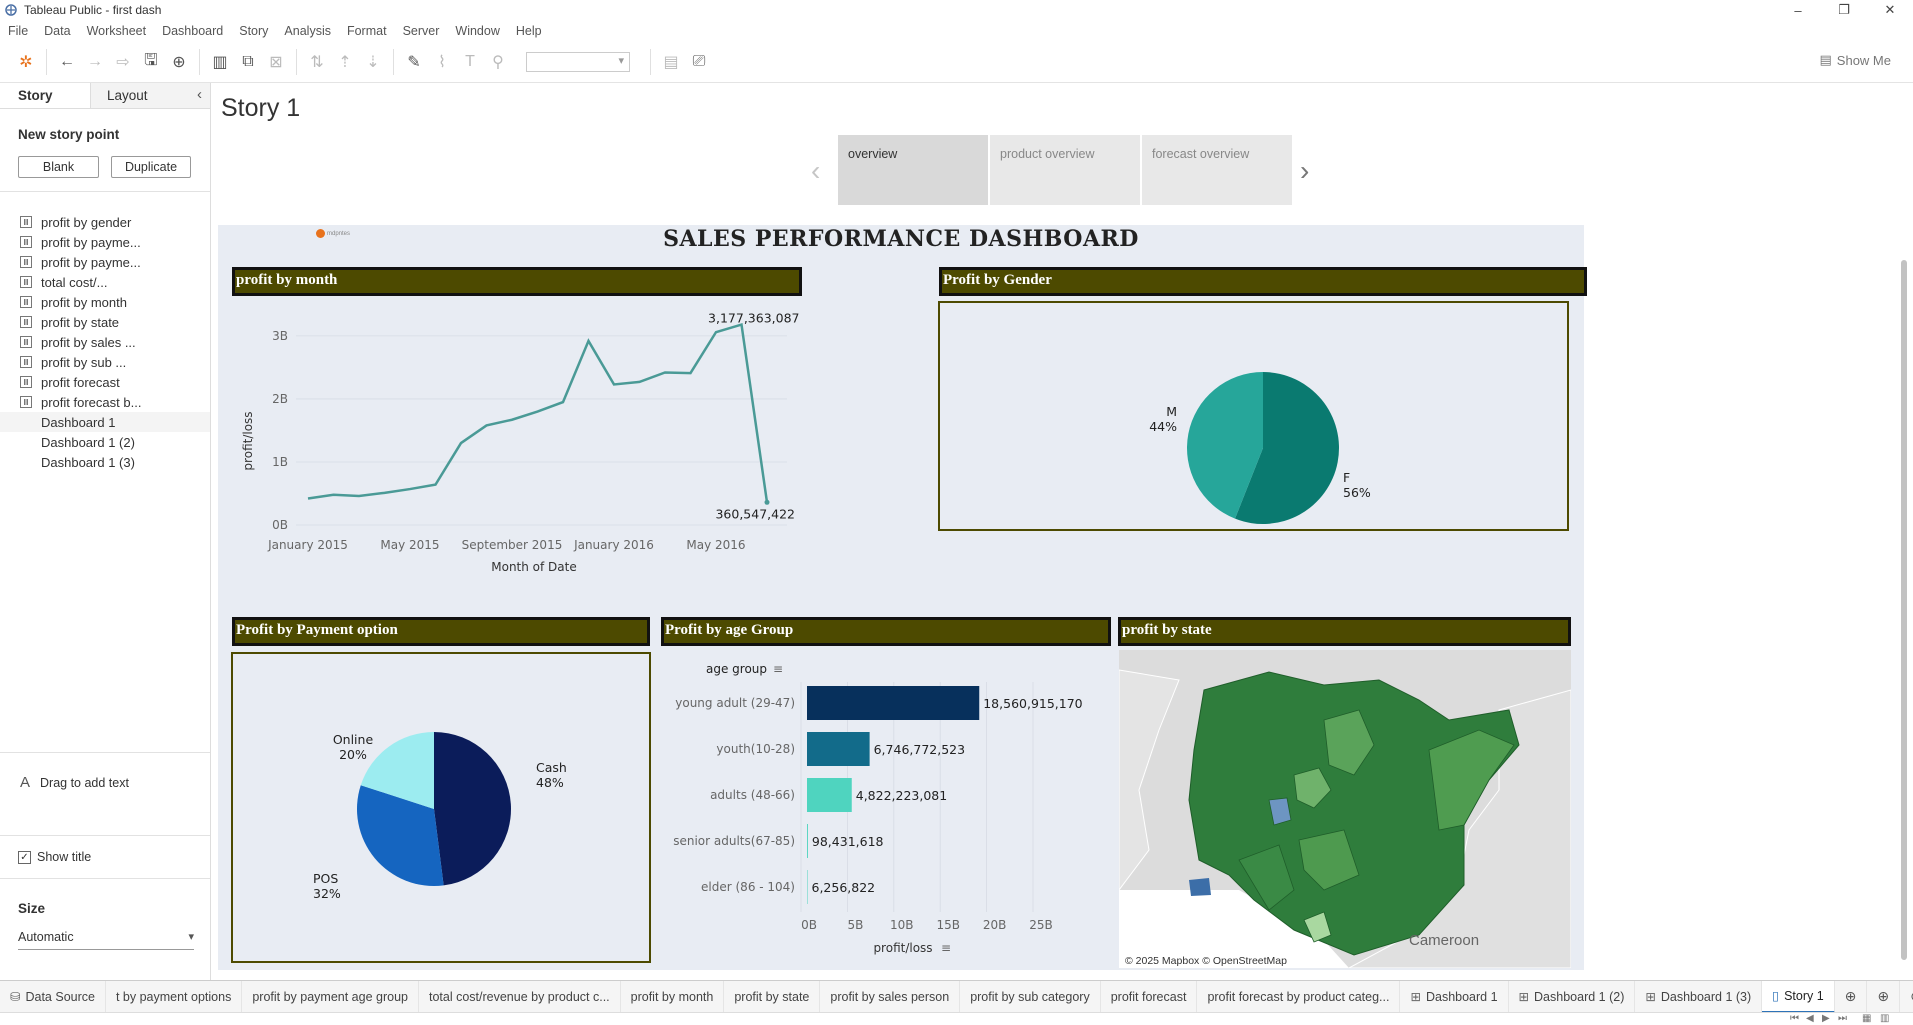 This screenshot has width=1913, height=1025. I want to click on sheet-tab: profit by payment age group, so click(330, 996).